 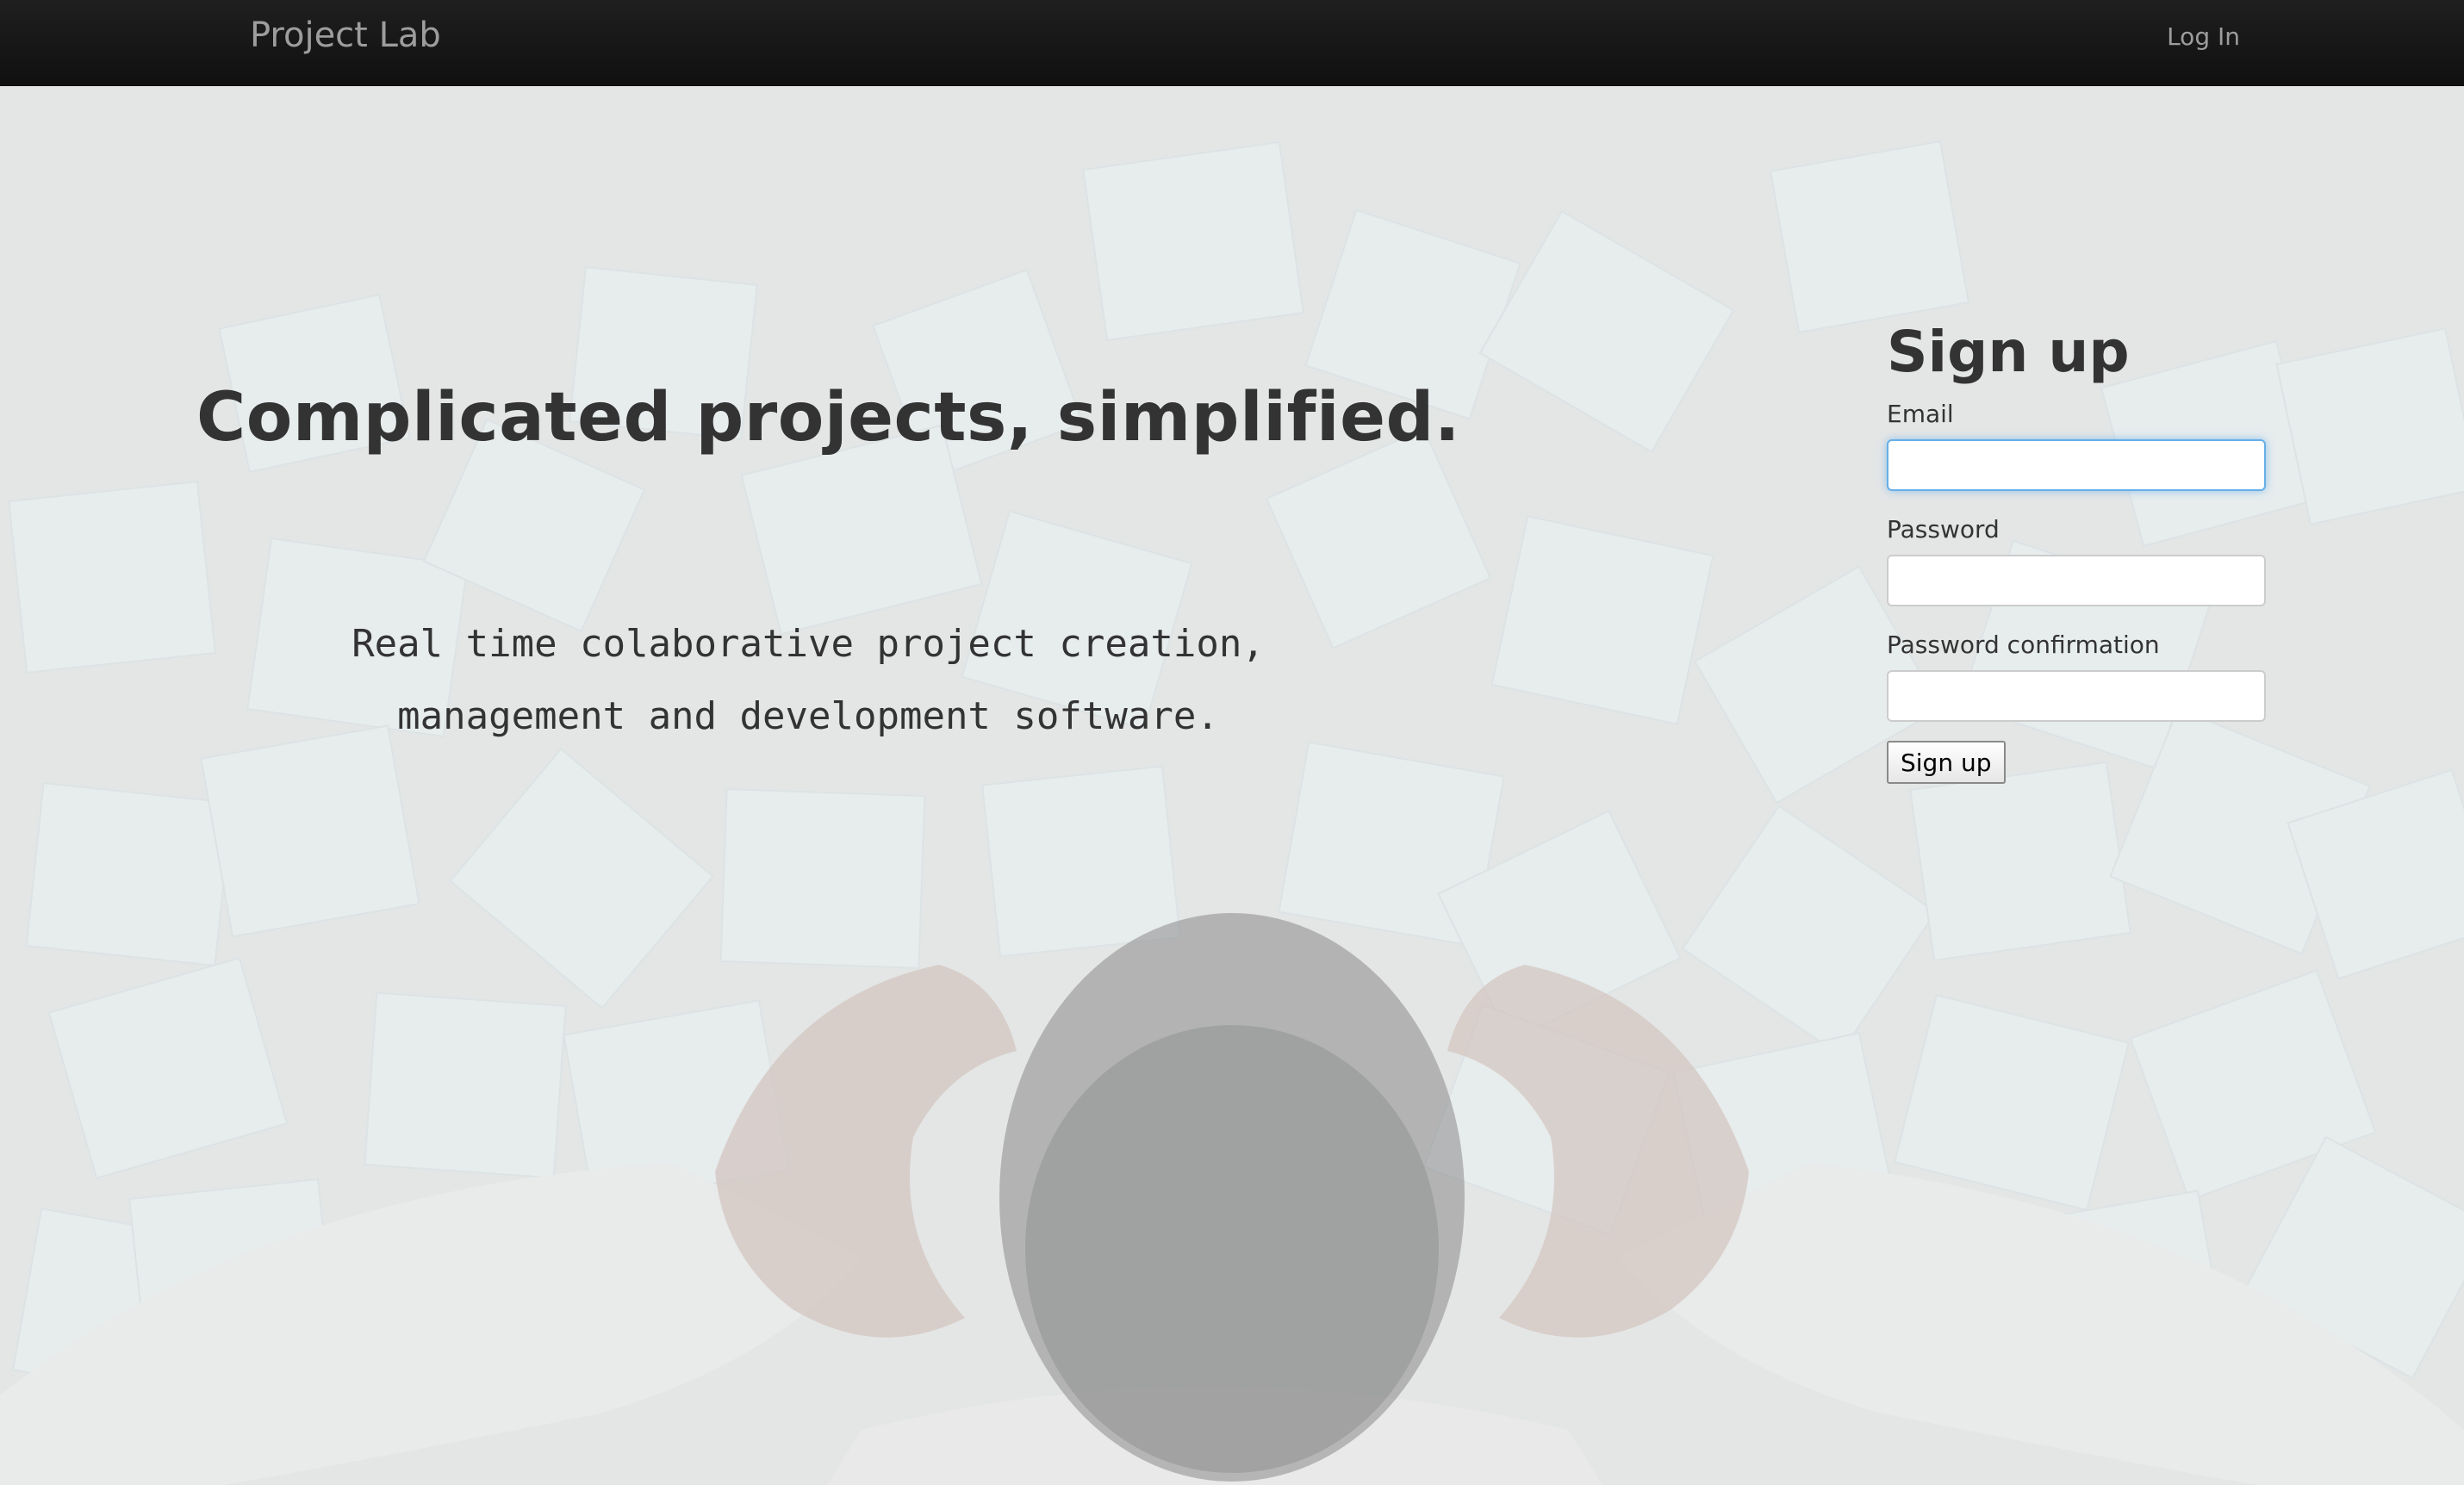 What do you see at coordinates (1232, 43) in the screenshot?
I see `top-navbar: Project Lab Log In` at bounding box center [1232, 43].